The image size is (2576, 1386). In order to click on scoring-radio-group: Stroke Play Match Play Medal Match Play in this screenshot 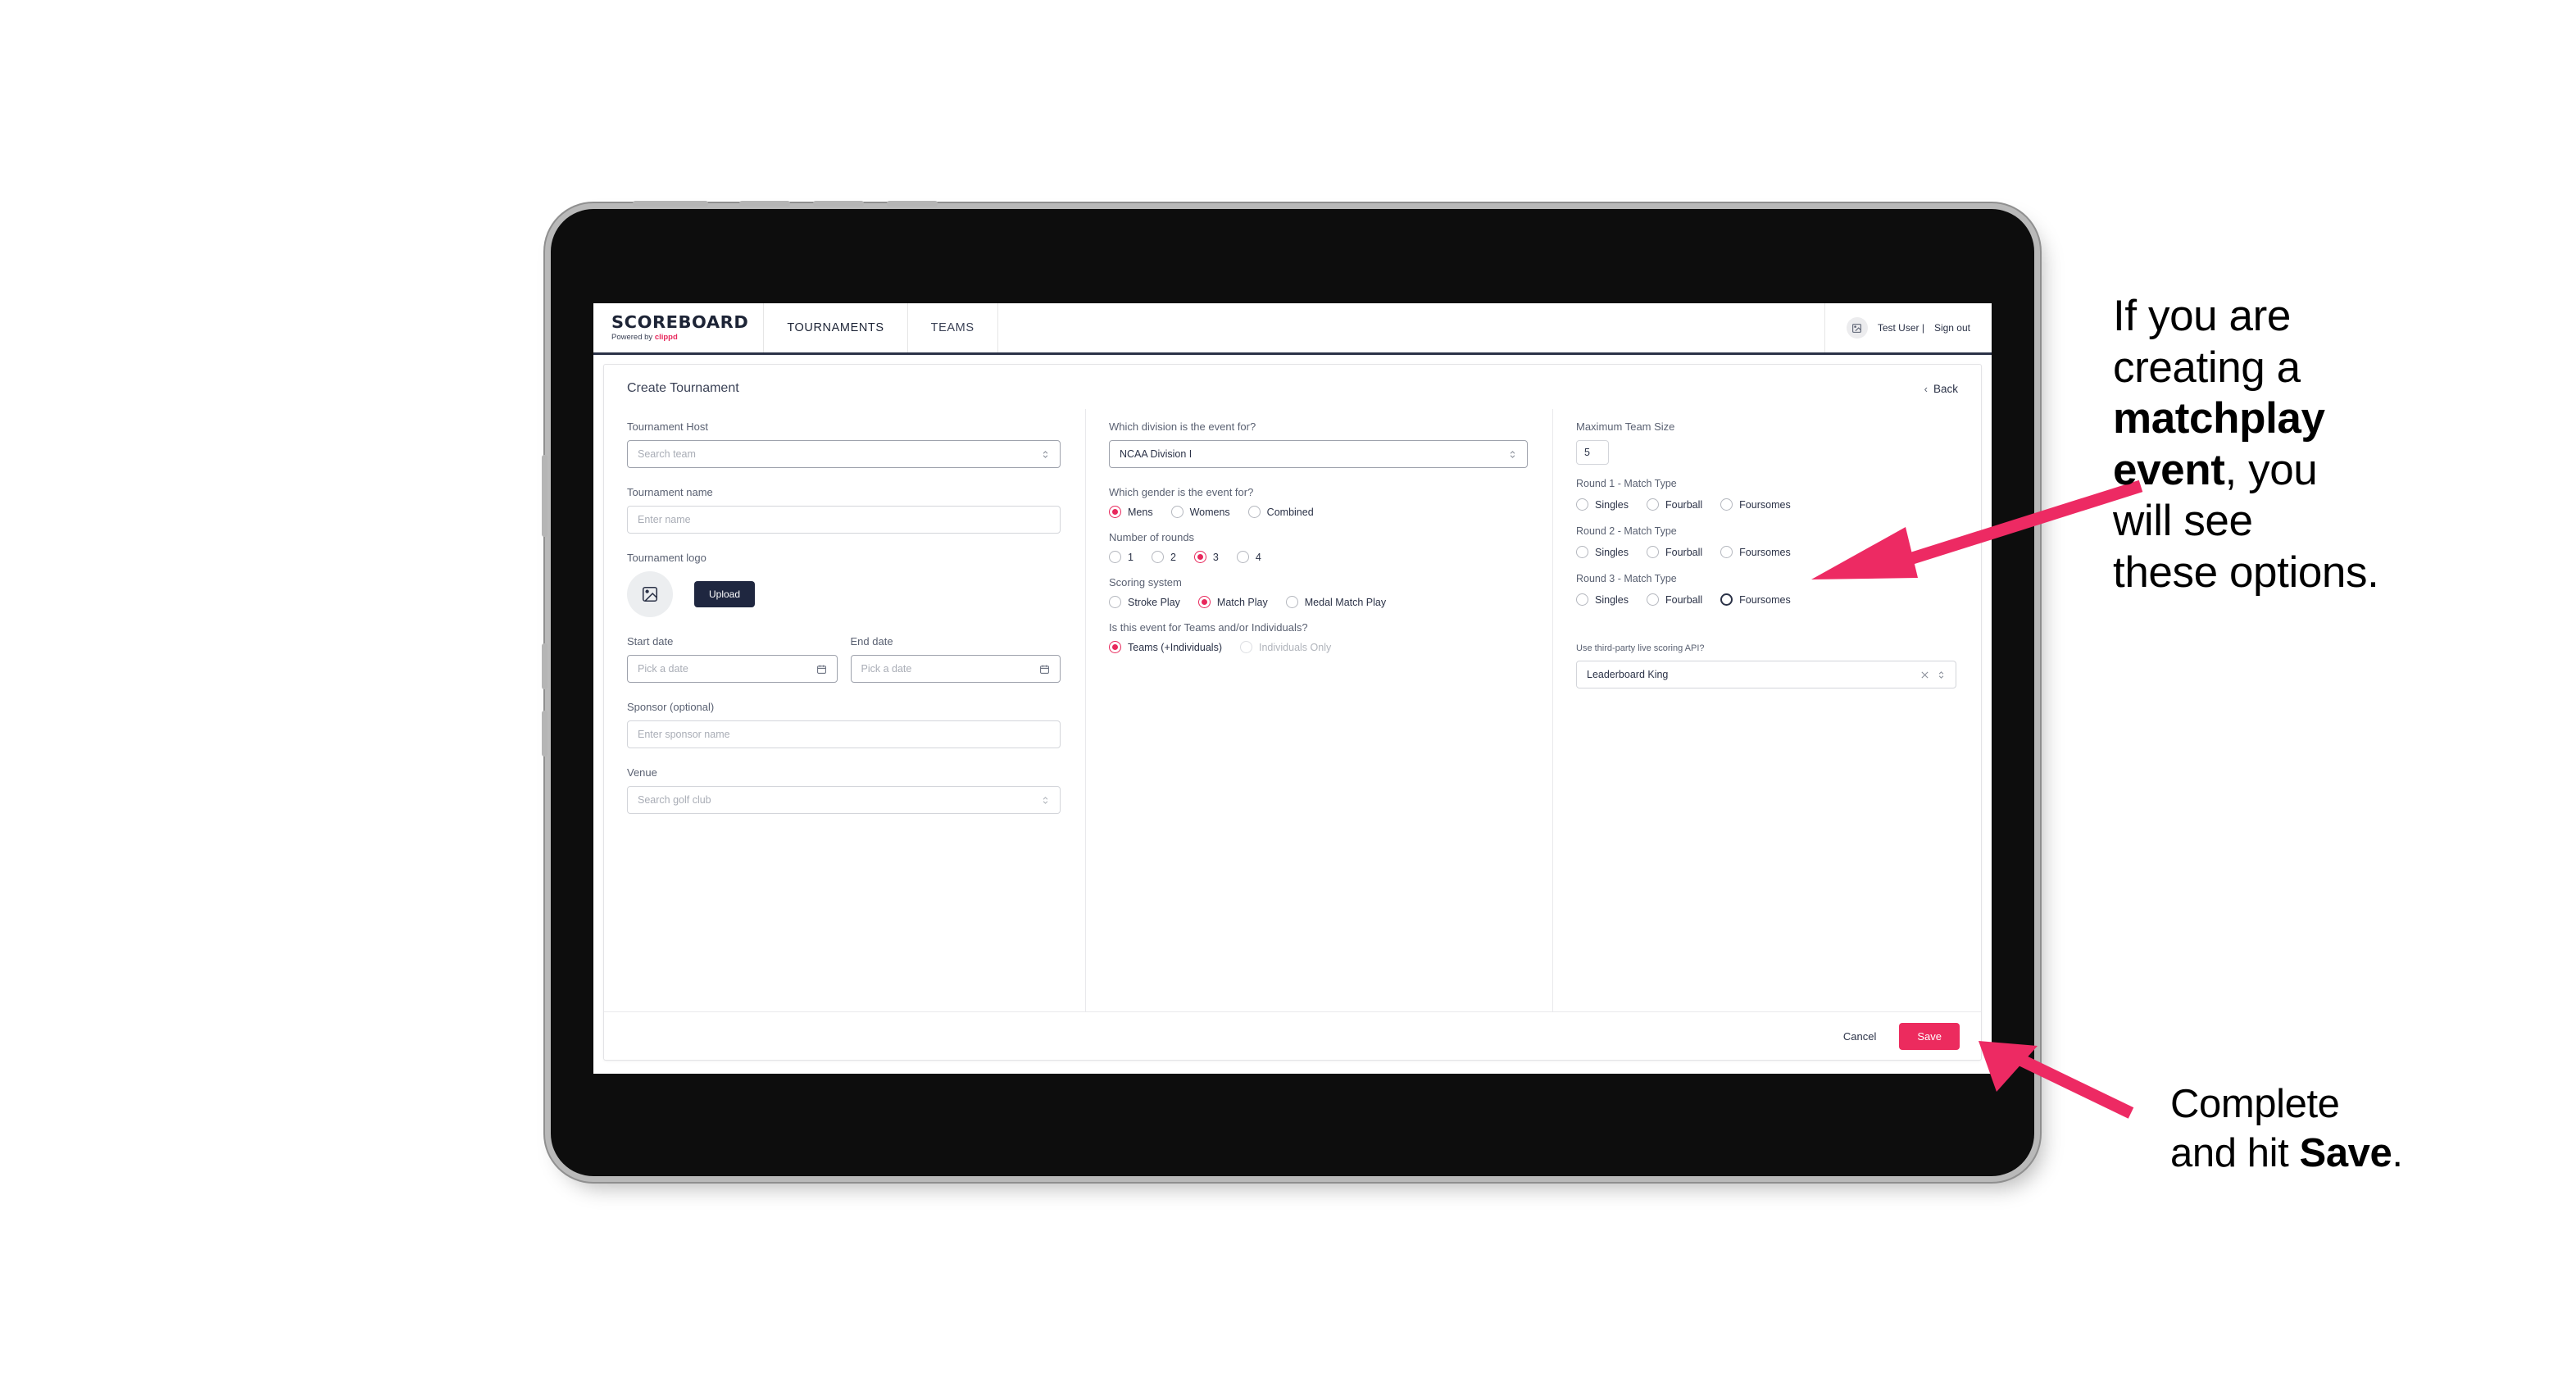, I will do `click(1318, 602)`.